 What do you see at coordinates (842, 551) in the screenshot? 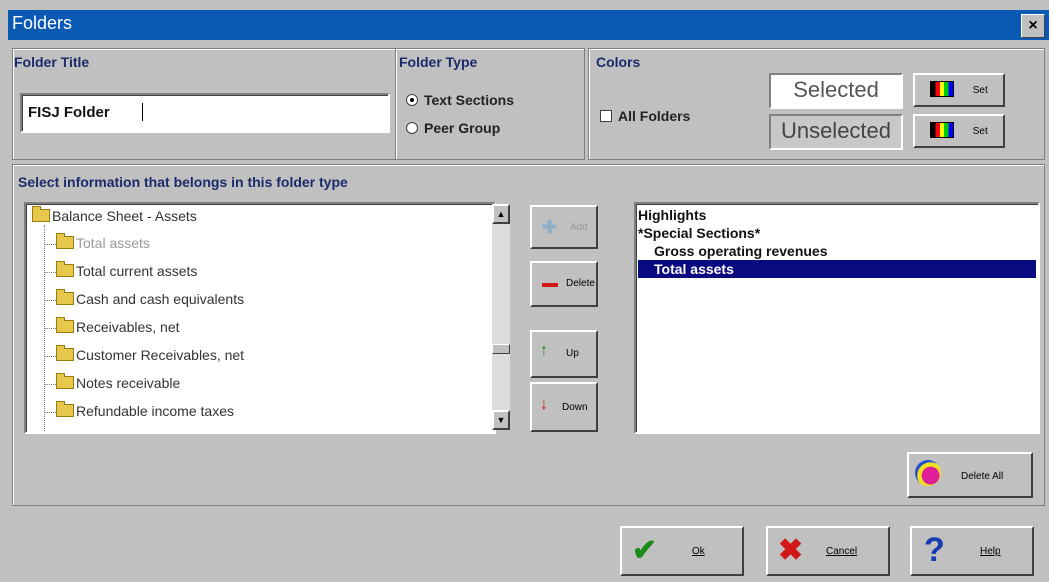
I see `cancel-label: Cancel` at bounding box center [842, 551].